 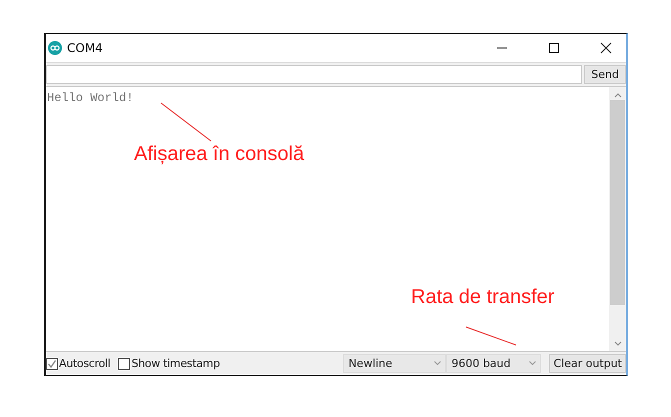 What do you see at coordinates (90, 98) in the screenshot?
I see `console-output: Hello World!` at bounding box center [90, 98].